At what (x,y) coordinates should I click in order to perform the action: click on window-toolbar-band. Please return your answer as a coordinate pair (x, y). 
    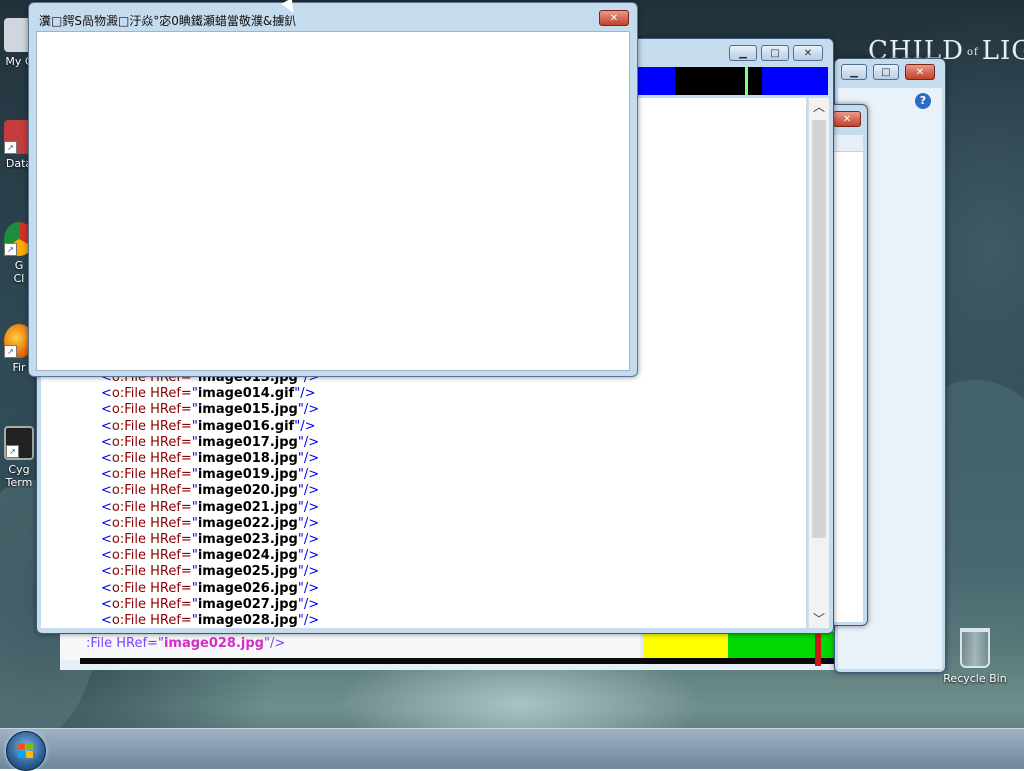
    Looking at the image, I should click on (847, 143).